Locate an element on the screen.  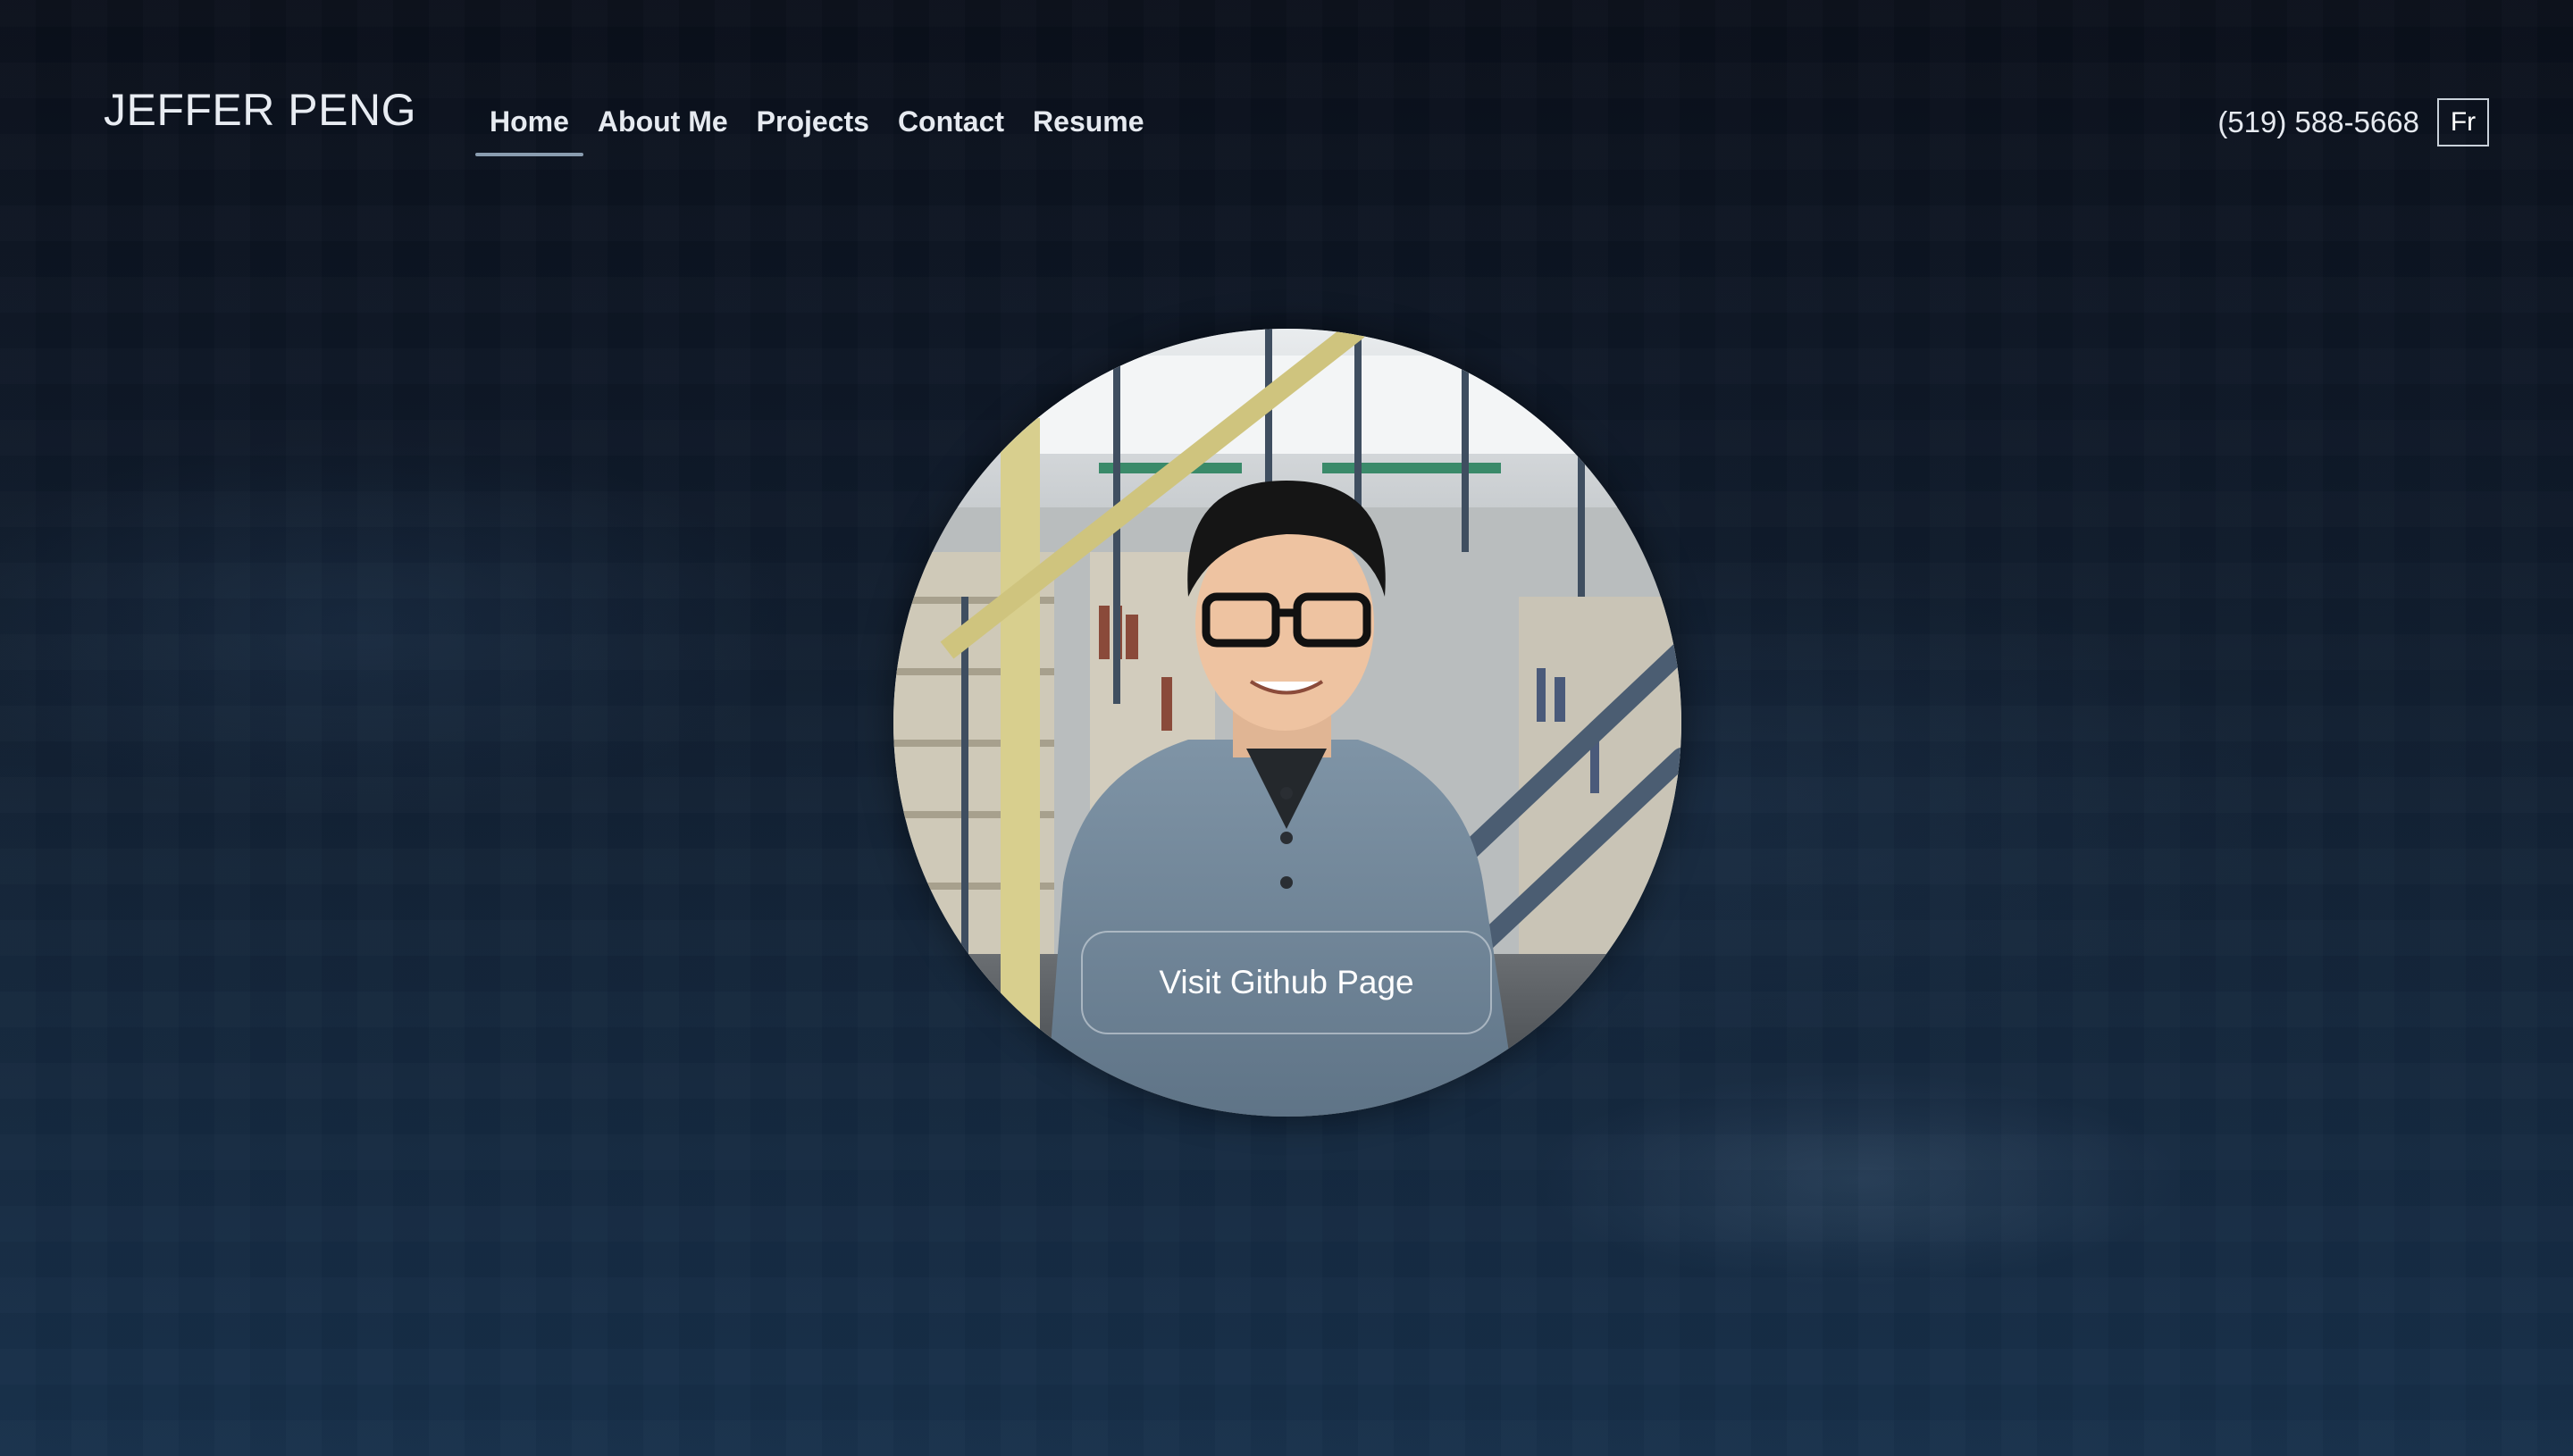
nav-about-me: About Me is located at coordinates (662, 128).